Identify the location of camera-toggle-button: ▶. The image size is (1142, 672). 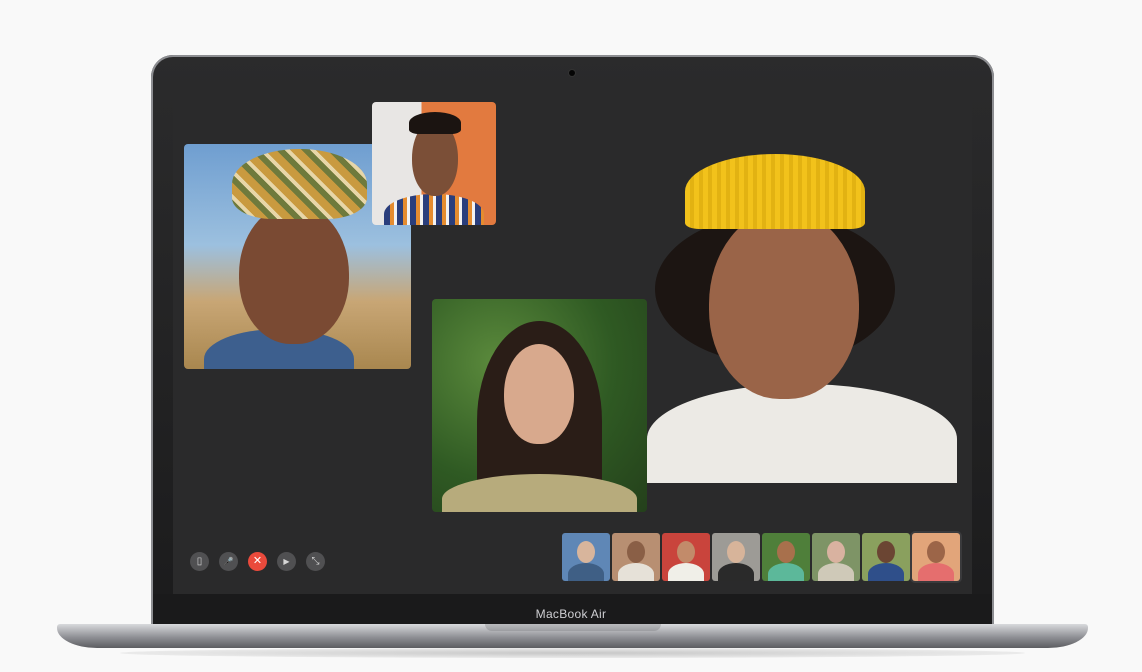
(286, 561).